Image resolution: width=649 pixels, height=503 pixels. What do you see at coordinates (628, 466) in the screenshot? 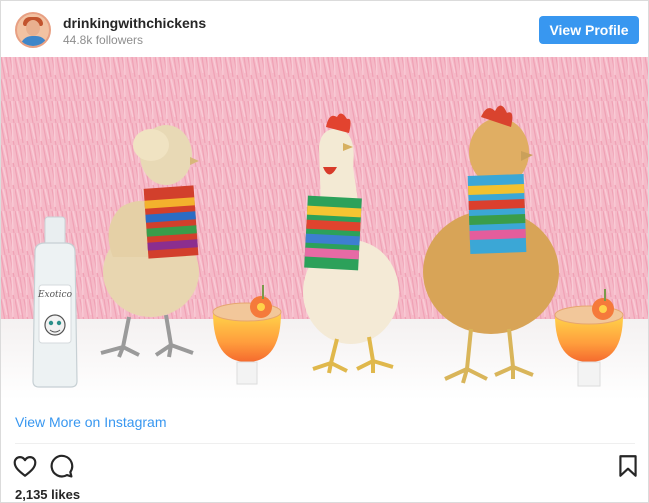
I see `bookmark-icon` at bounding box center [628, 466].